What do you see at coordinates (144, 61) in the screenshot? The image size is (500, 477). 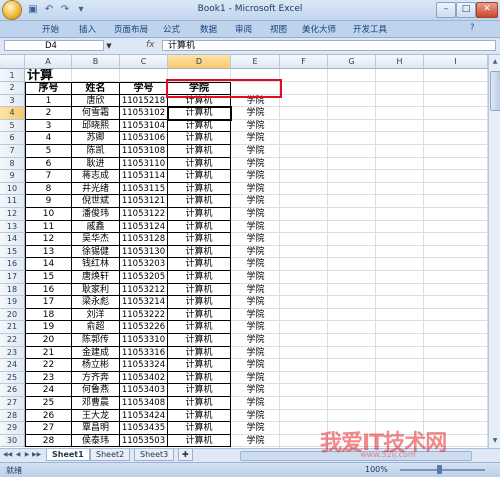 I see `column-header-c: C` at bounding box center [144, 61].